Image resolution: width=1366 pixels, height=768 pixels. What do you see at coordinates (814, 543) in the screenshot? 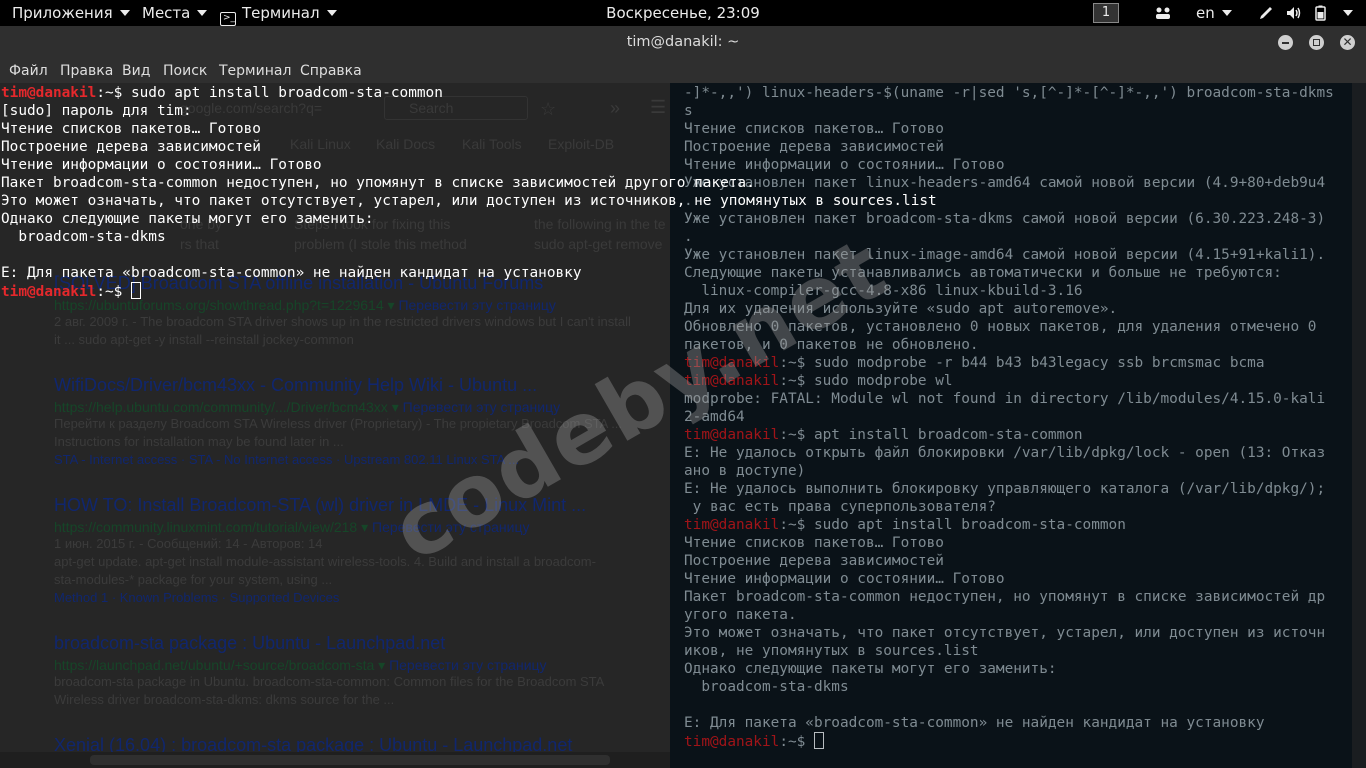
I see `bg-terminal-line: Чтение списков пакетов… Готово` at bounding box center [814, 543].